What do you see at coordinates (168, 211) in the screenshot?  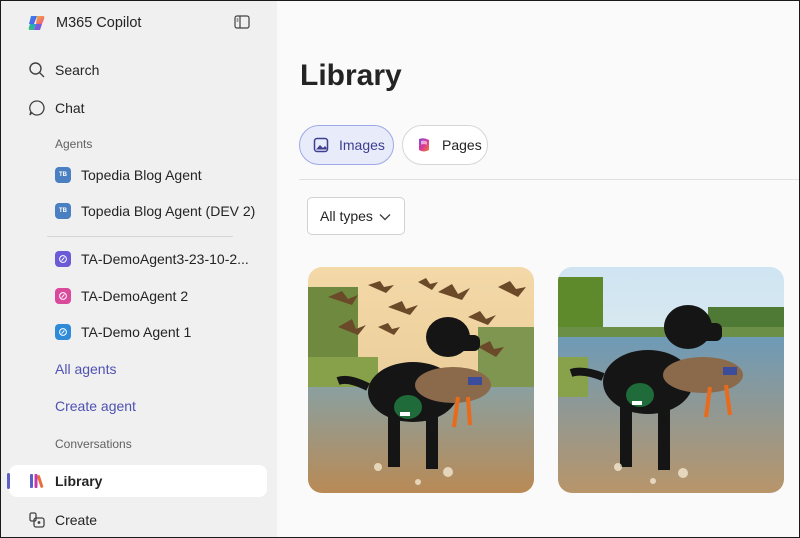 I see `agent-label: Topedia Blog Agent (DEV 2)` at bounding box center [168, 211].